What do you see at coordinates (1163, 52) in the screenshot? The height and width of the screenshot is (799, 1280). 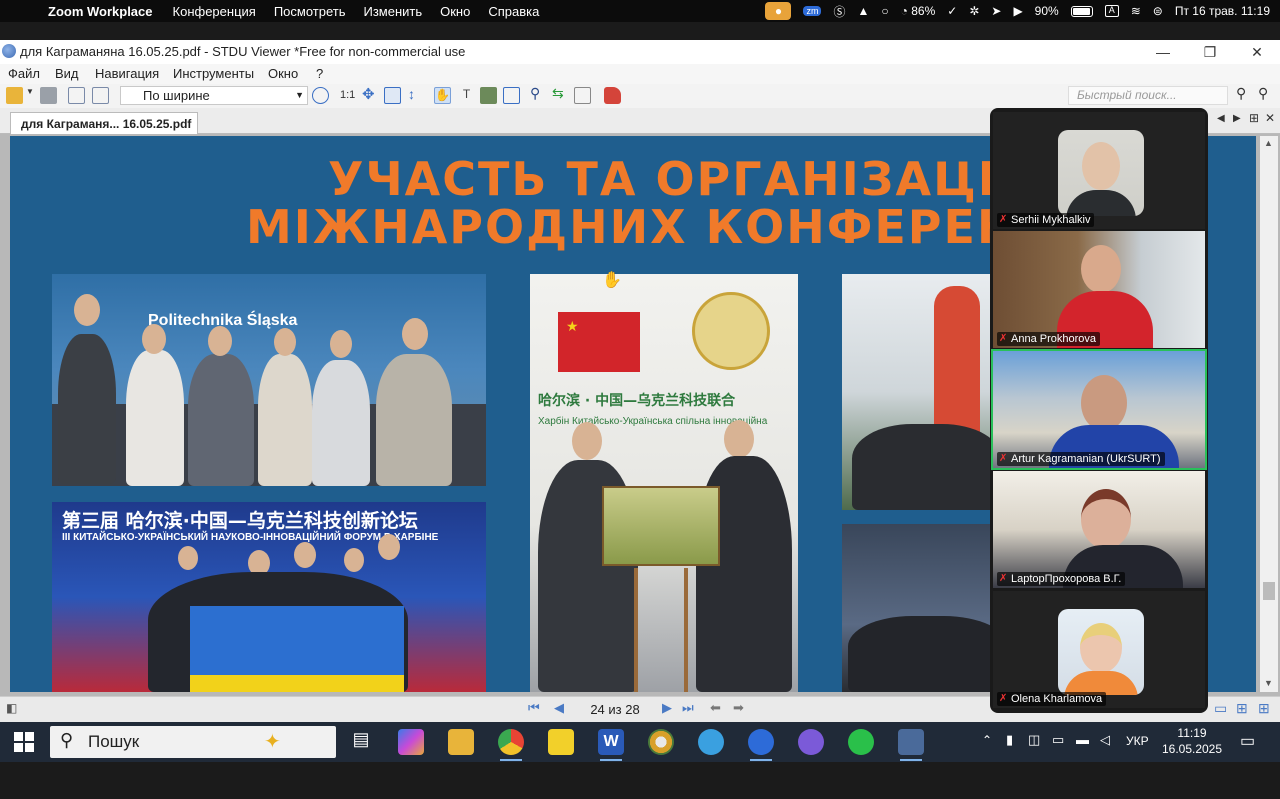 I see `minimize-button: —` at bounding box center [1163, 52].